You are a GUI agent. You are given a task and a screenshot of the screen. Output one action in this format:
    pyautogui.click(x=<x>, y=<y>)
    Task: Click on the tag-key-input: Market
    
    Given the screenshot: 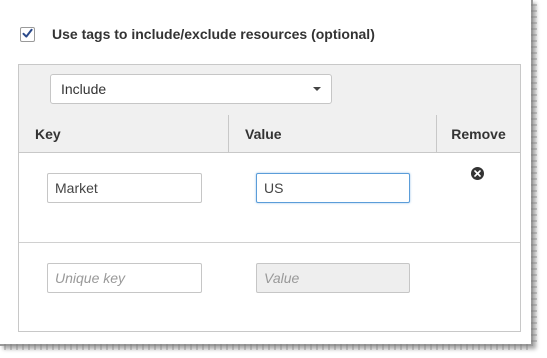 What is the action you would take?
    pyautogui.click(x=124, y=188)
    